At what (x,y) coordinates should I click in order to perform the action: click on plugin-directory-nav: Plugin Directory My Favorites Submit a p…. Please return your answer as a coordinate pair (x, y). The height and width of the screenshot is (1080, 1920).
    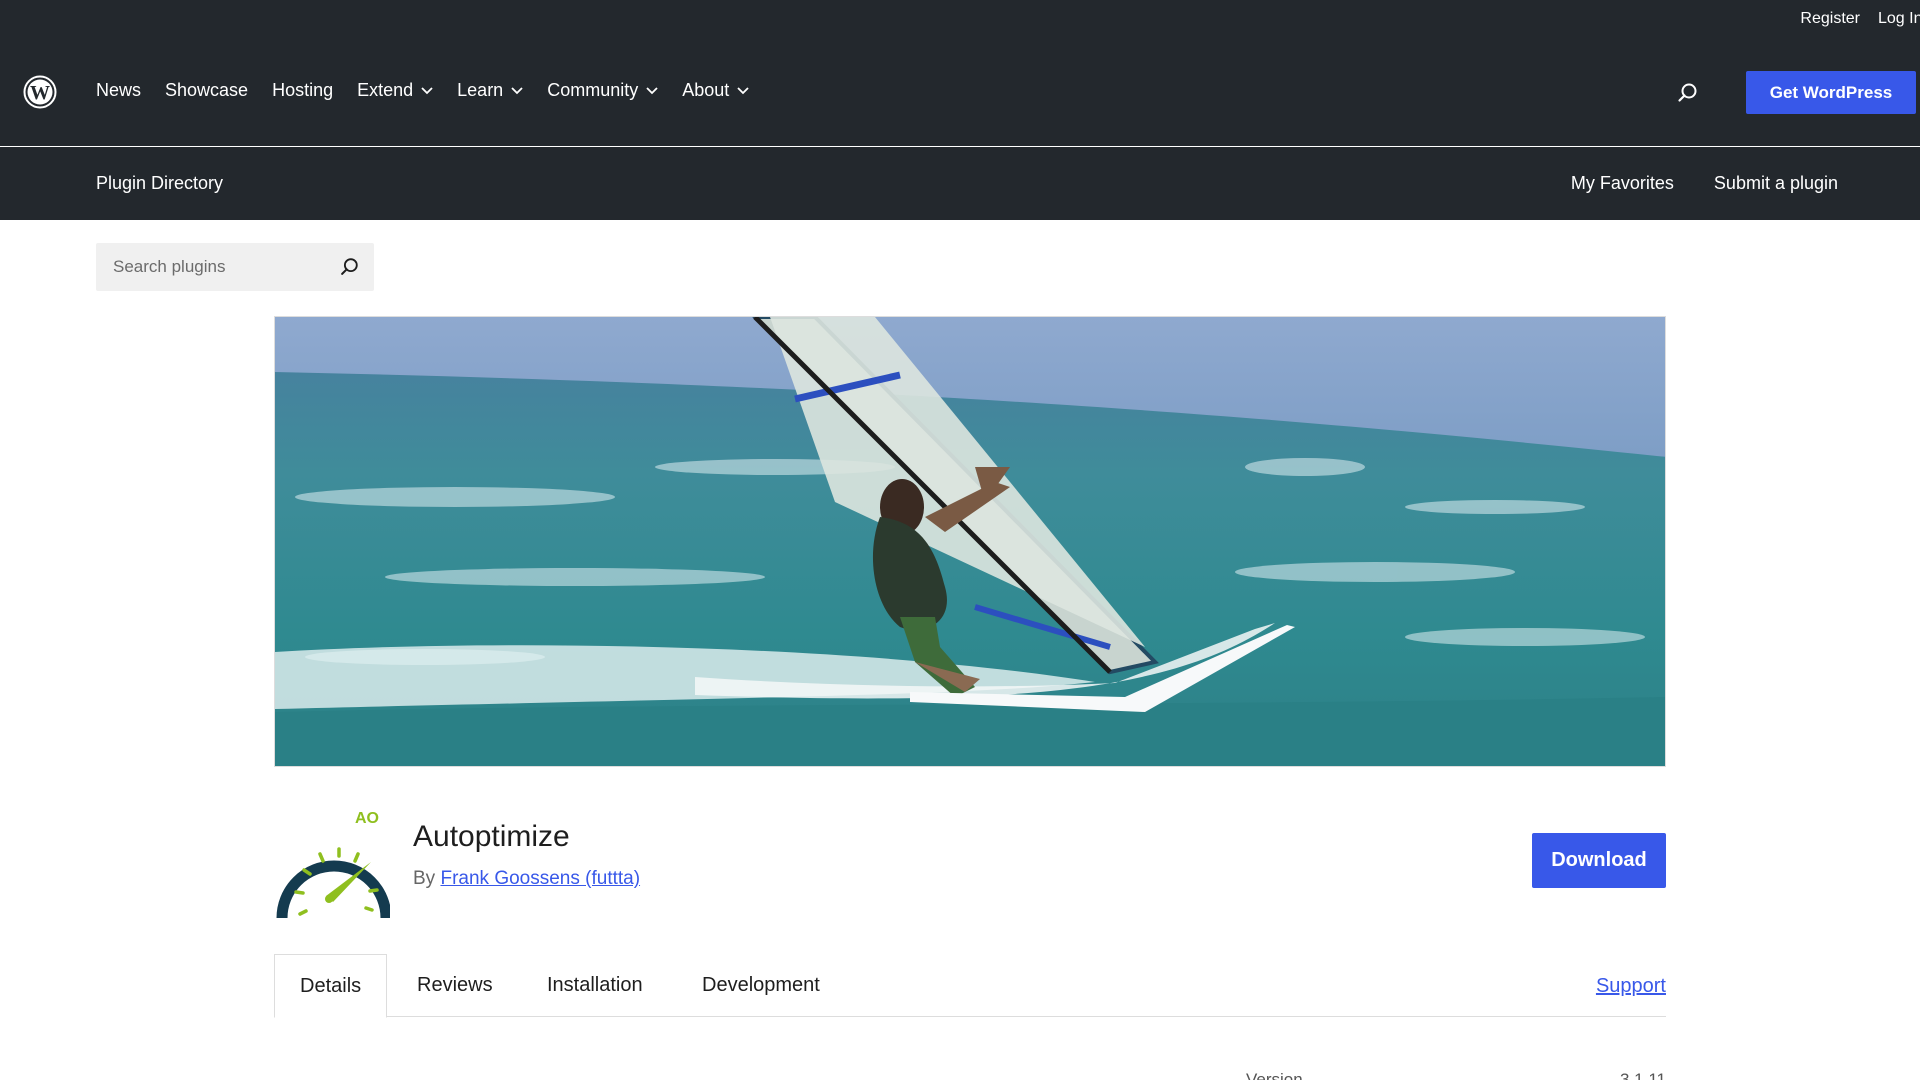
    Looking at the image, I should click on (960, 183).